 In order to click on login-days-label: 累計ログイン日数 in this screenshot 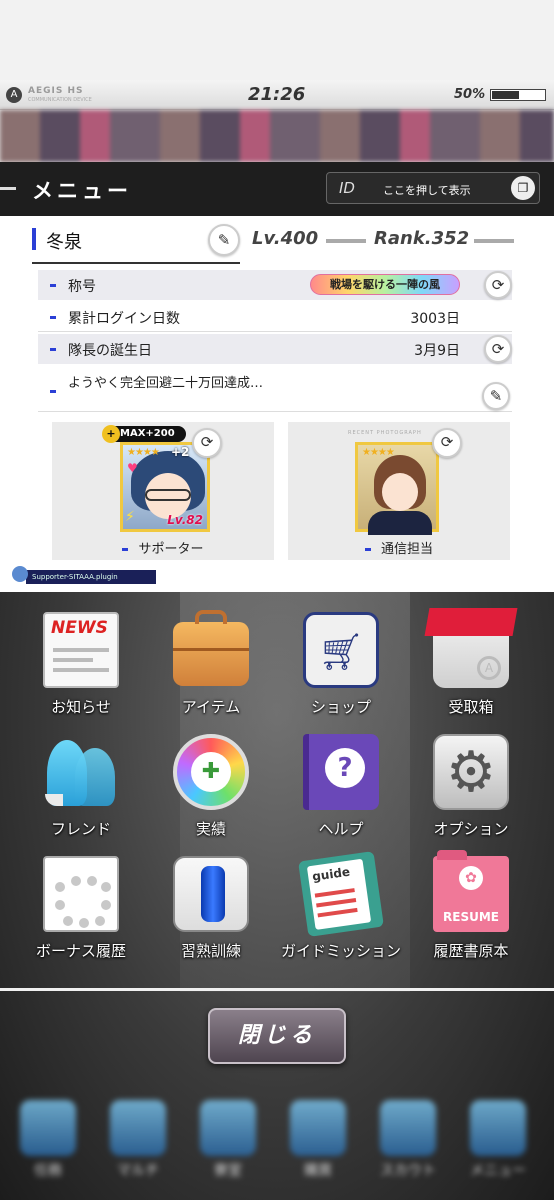, I will do `click(124, 319)`.